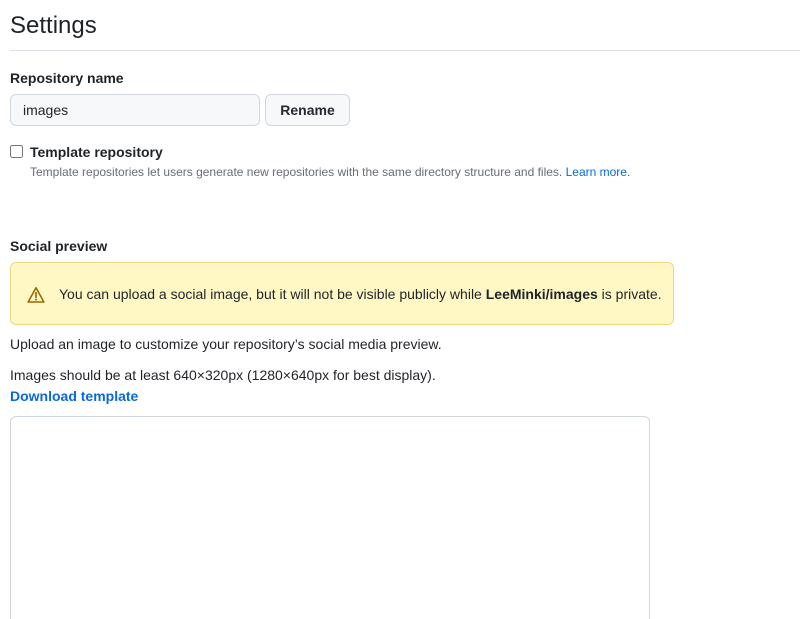 This screenshot has width=800, height=619. Describe the element at coordinates (36, 295) in the screenshot. I see `alert-triangle-icon` at that location.